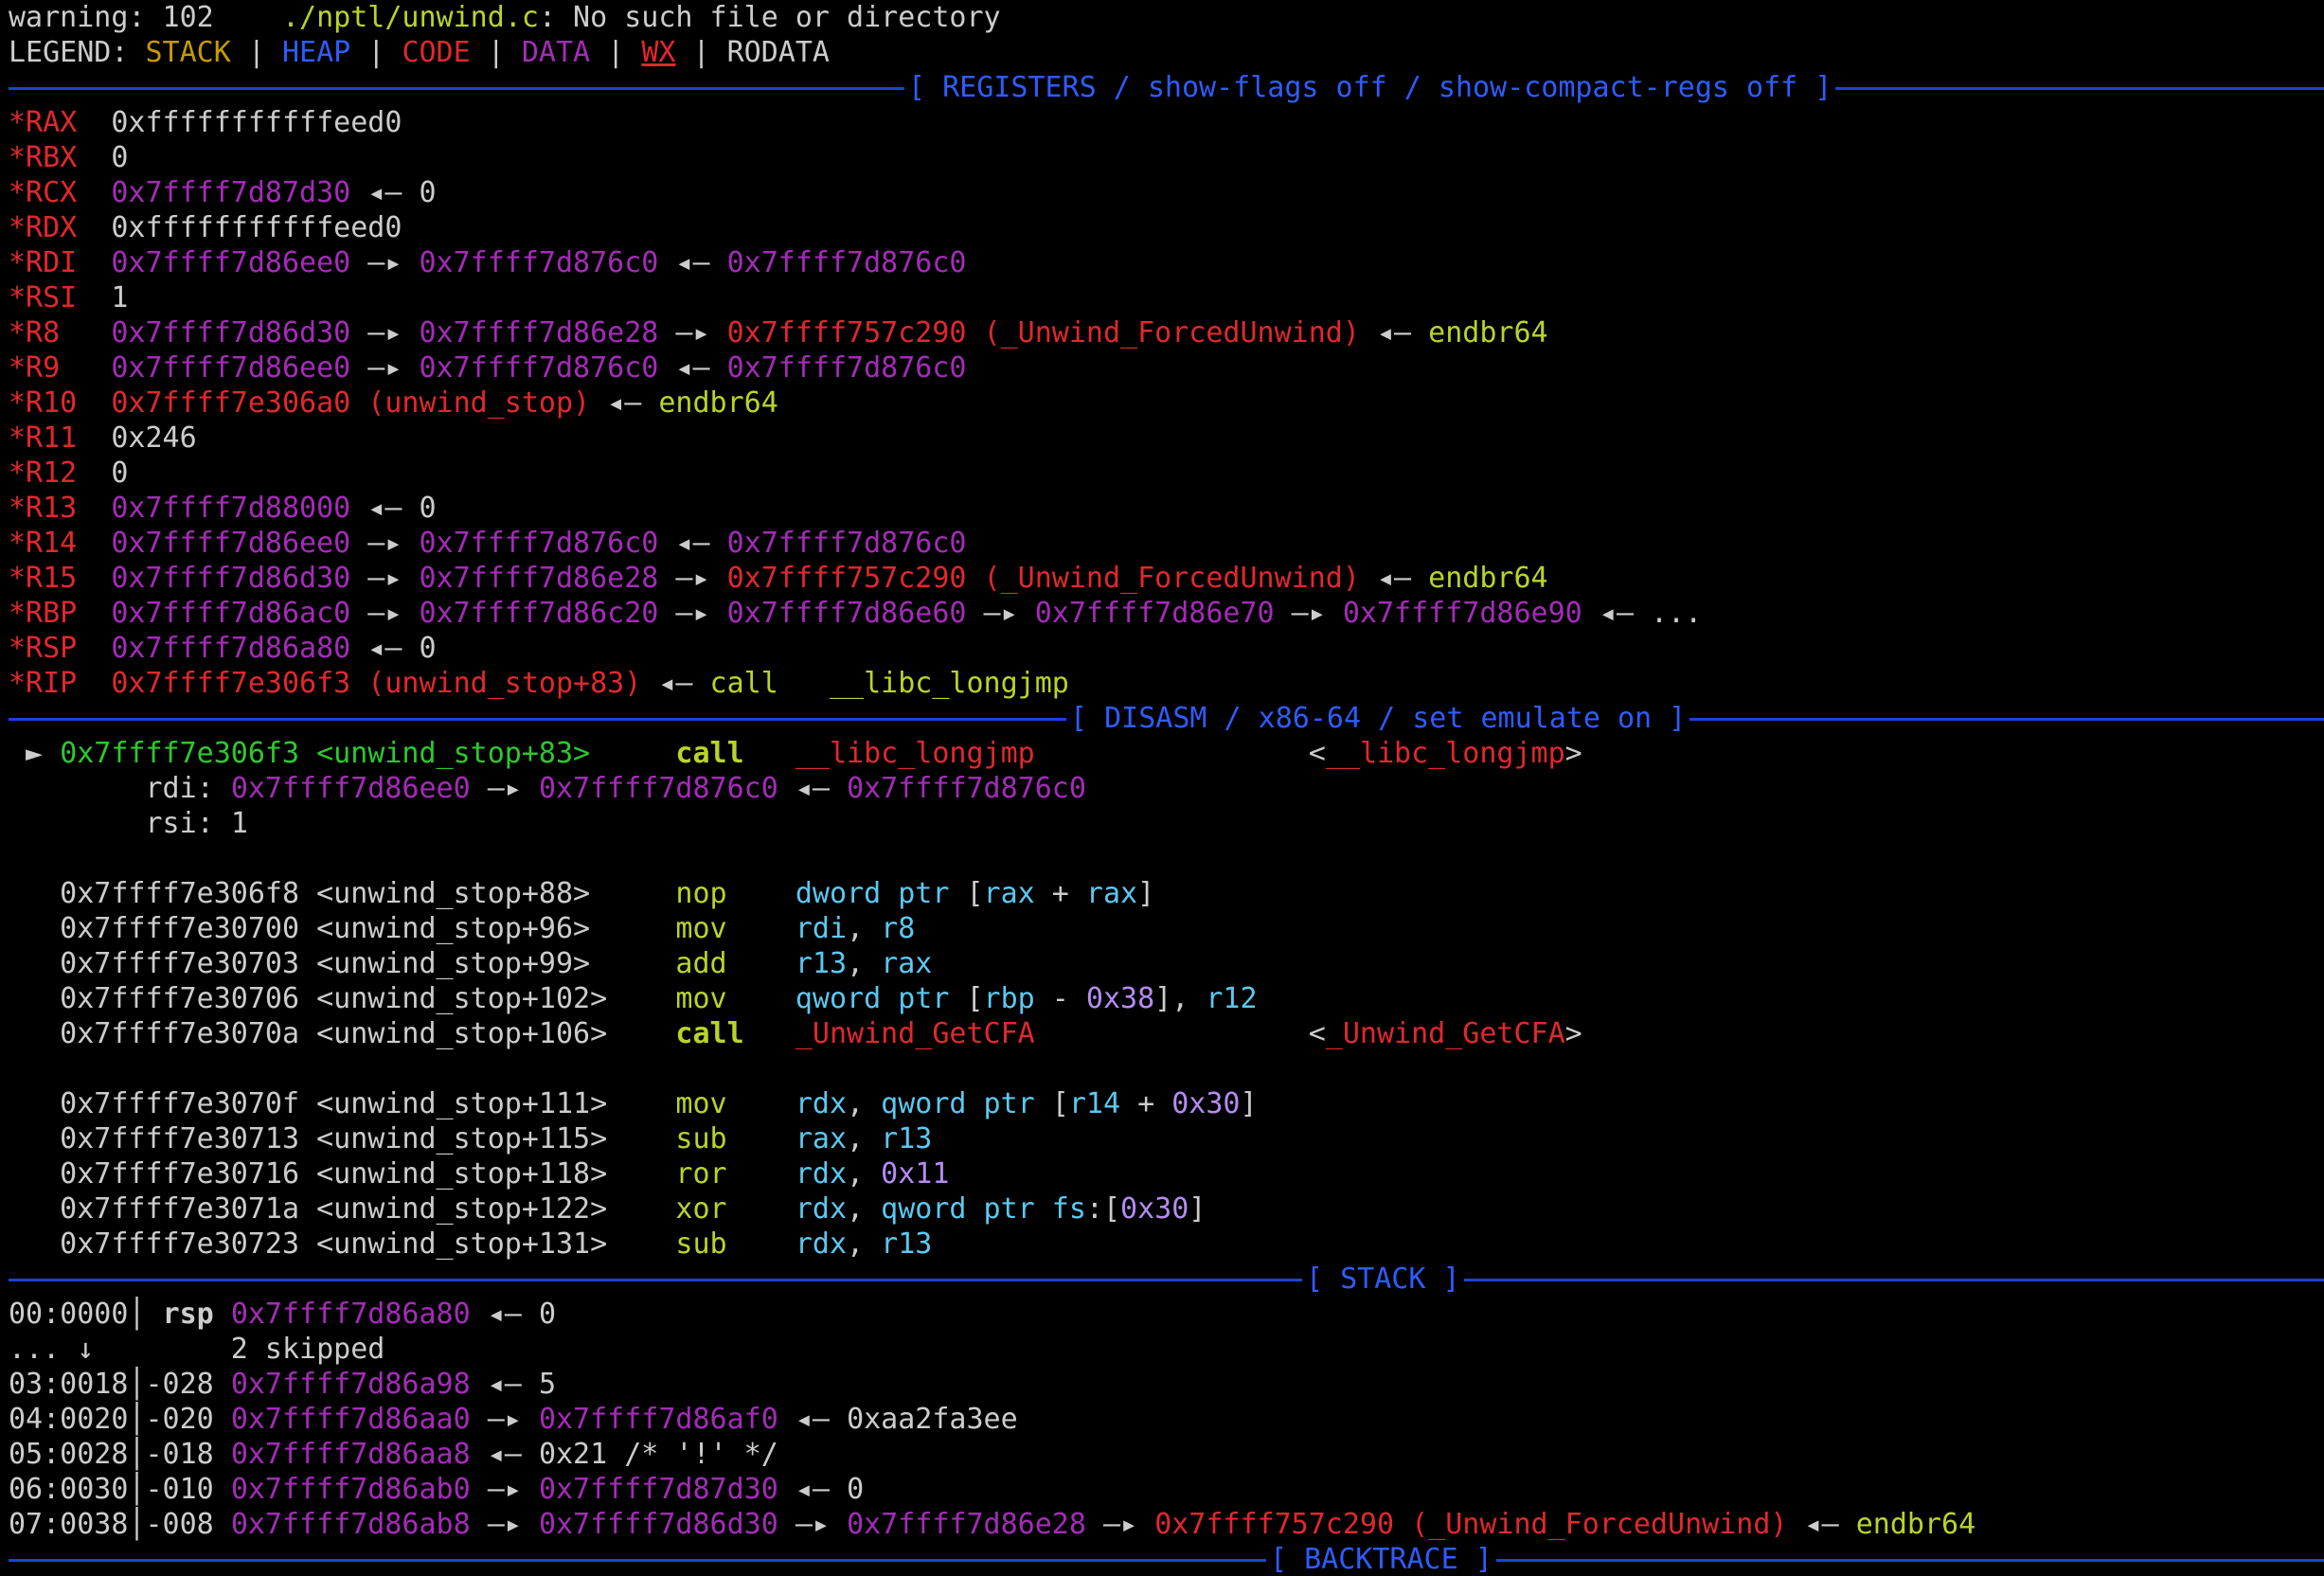  Describe the element at coordinates (343, 1034) in the screenshot. I see `token: 0x7ffff7e3070a <unwind_stop+106>` at that location.